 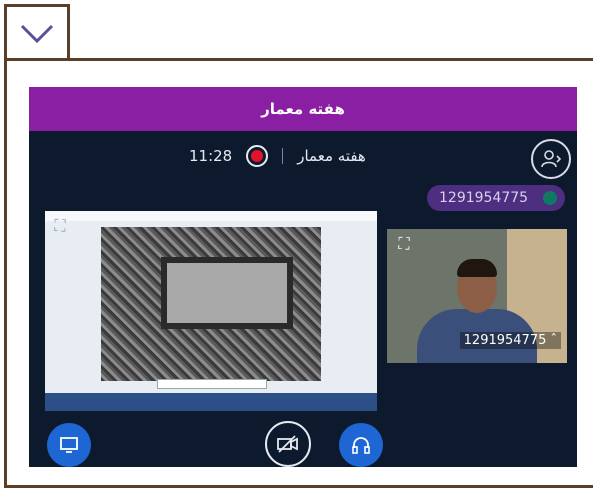 What do you see at coordinates (477, 296) in the screenshot?
I see `camera-feed: ⛶ 1291954775 ˆ` at bounding box center [477, 296].